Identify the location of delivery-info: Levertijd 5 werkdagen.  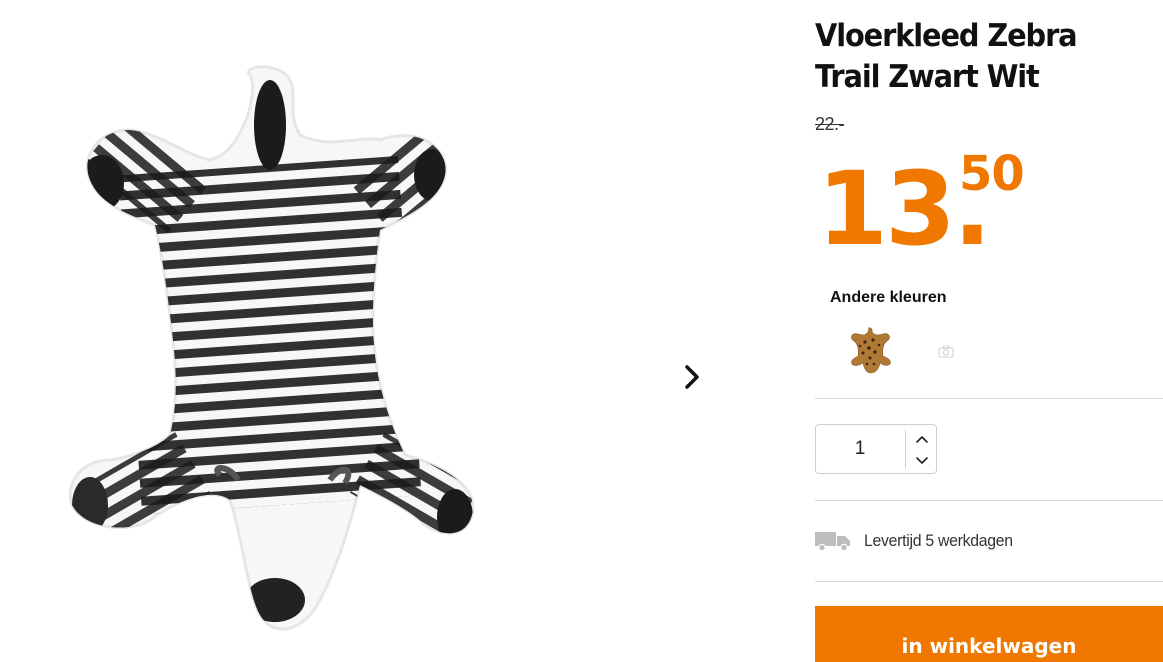
(919, 541).